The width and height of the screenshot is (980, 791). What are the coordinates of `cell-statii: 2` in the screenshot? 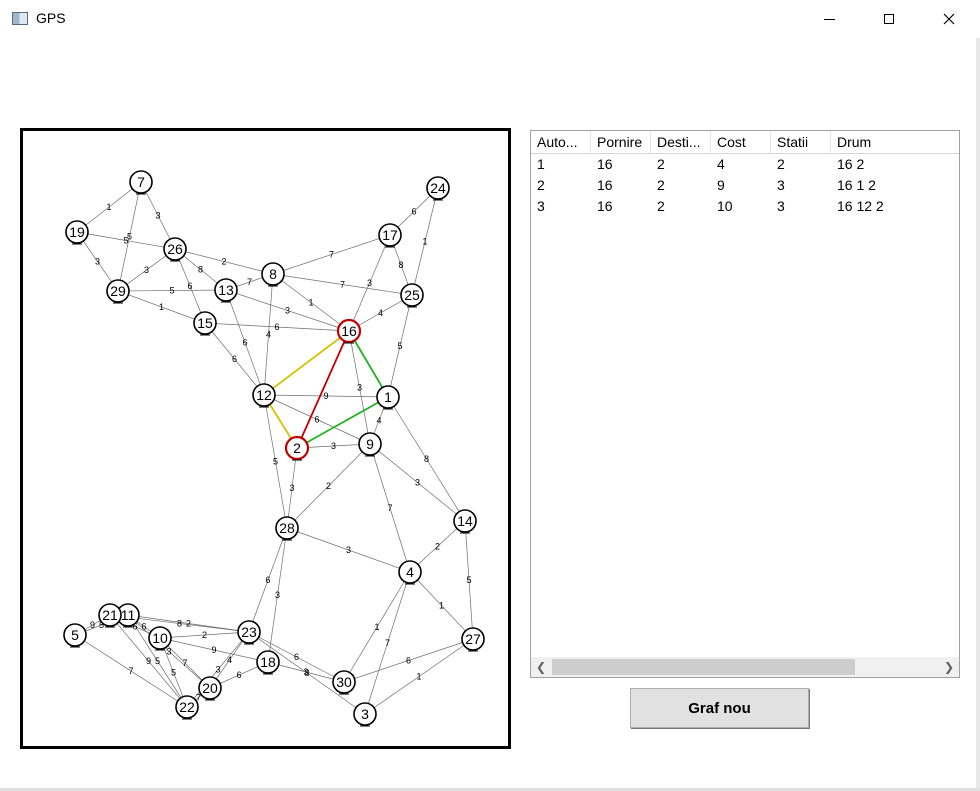 It's located at (781, 164).